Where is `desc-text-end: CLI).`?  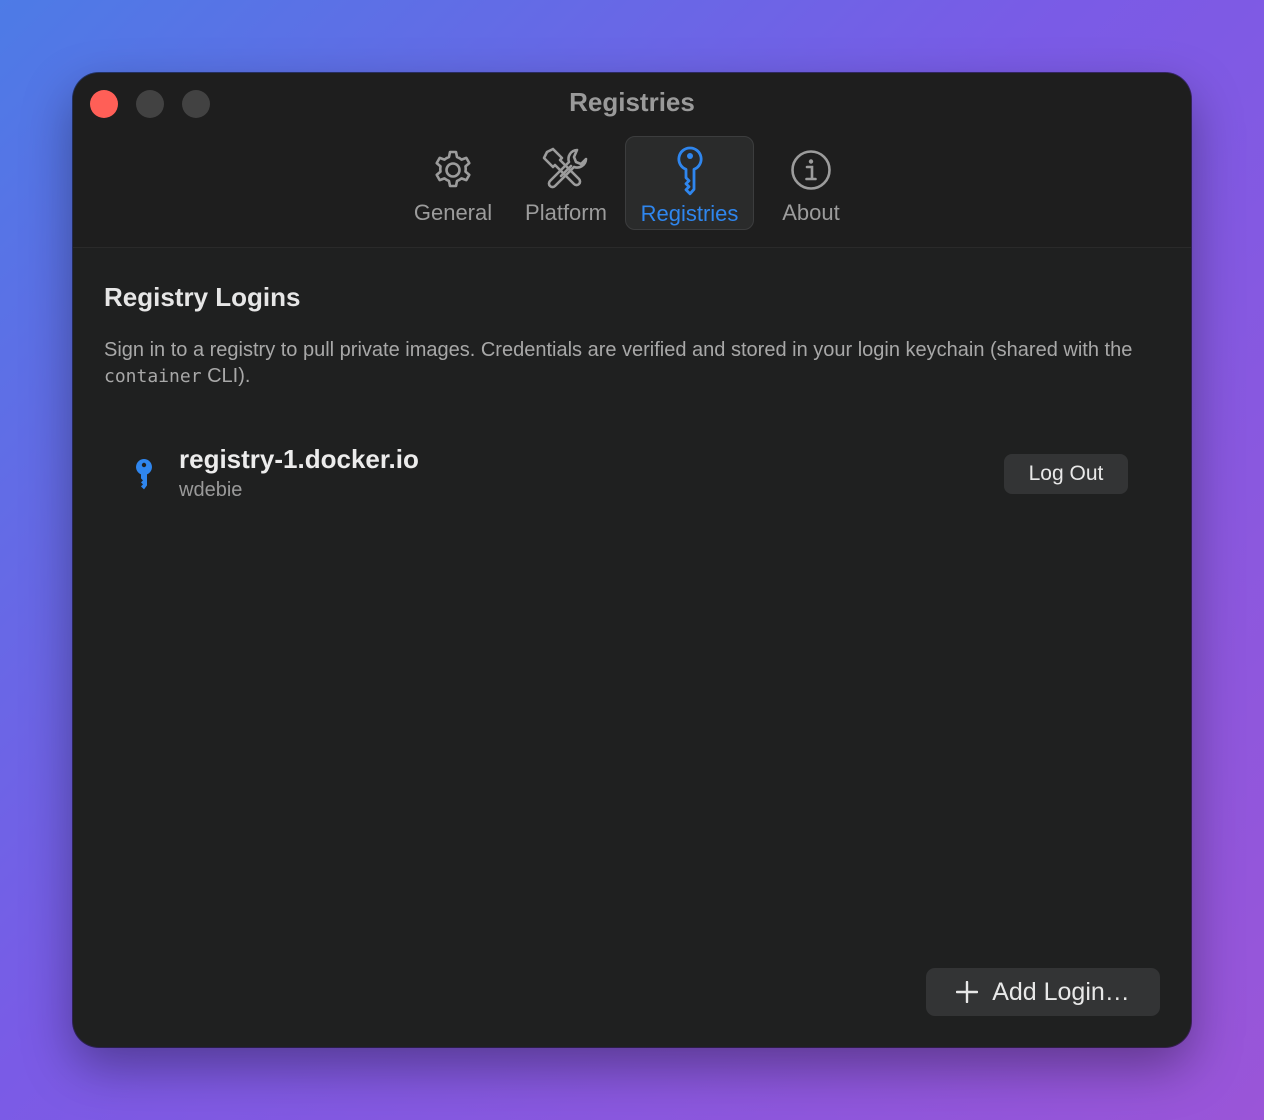
desc-text-end: CLI). is located at coordinates (226, 376).